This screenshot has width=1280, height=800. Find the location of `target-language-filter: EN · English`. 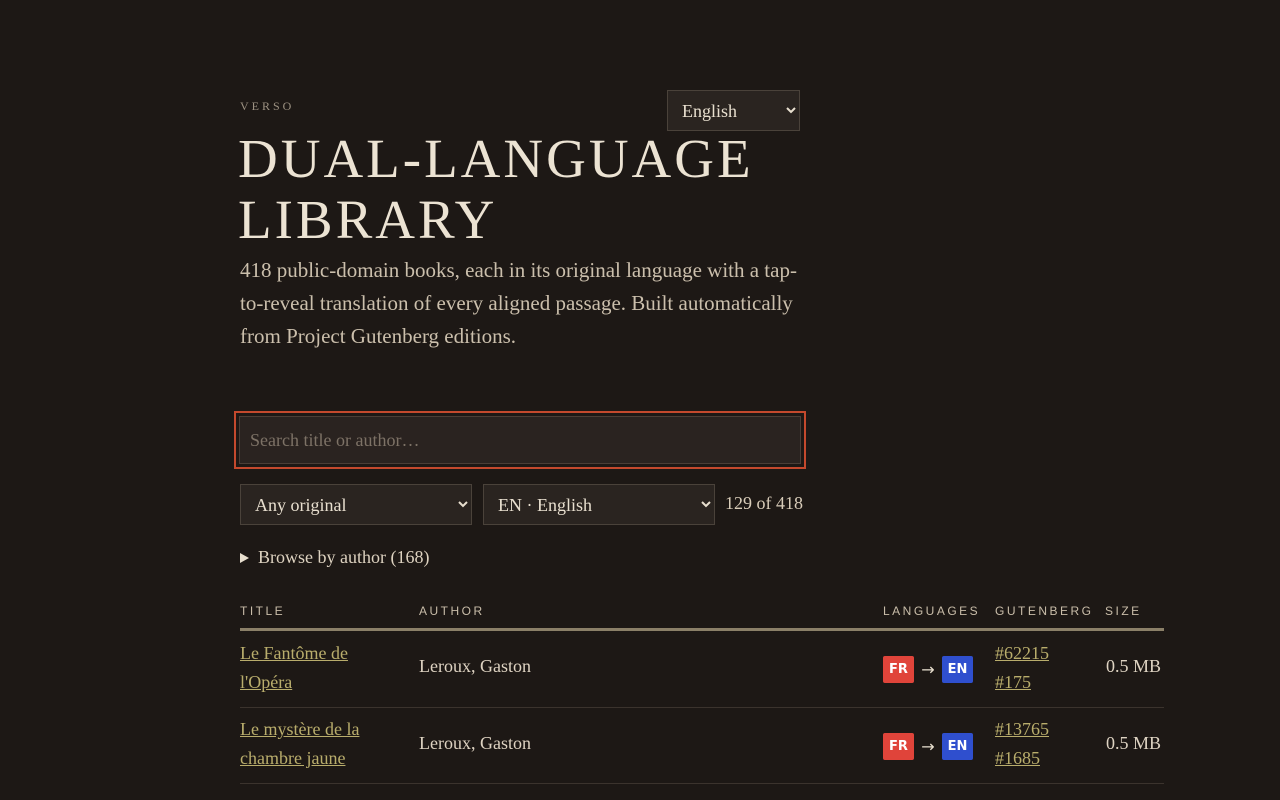

target-language-filter: EN · English is located at coordinates (599, 504).